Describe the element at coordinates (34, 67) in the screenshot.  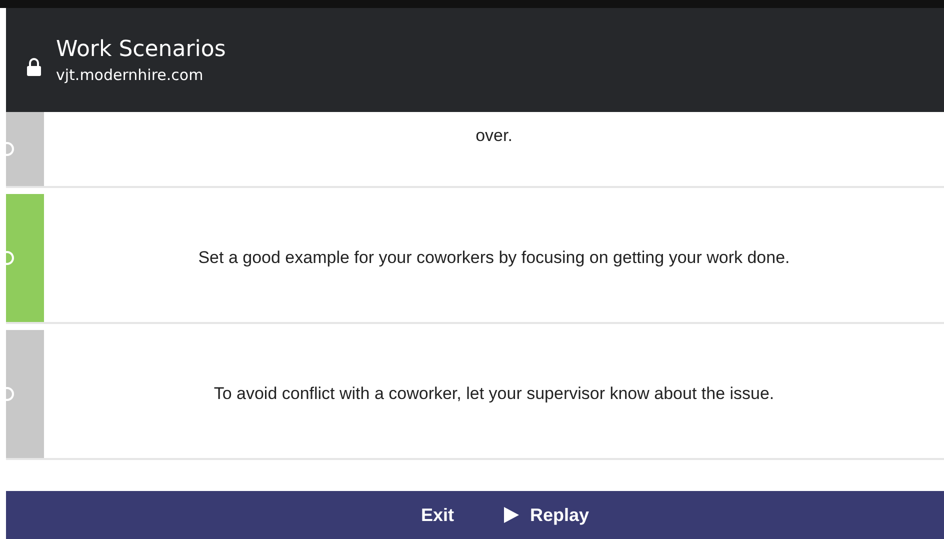
I see `lock-icon` at that location.